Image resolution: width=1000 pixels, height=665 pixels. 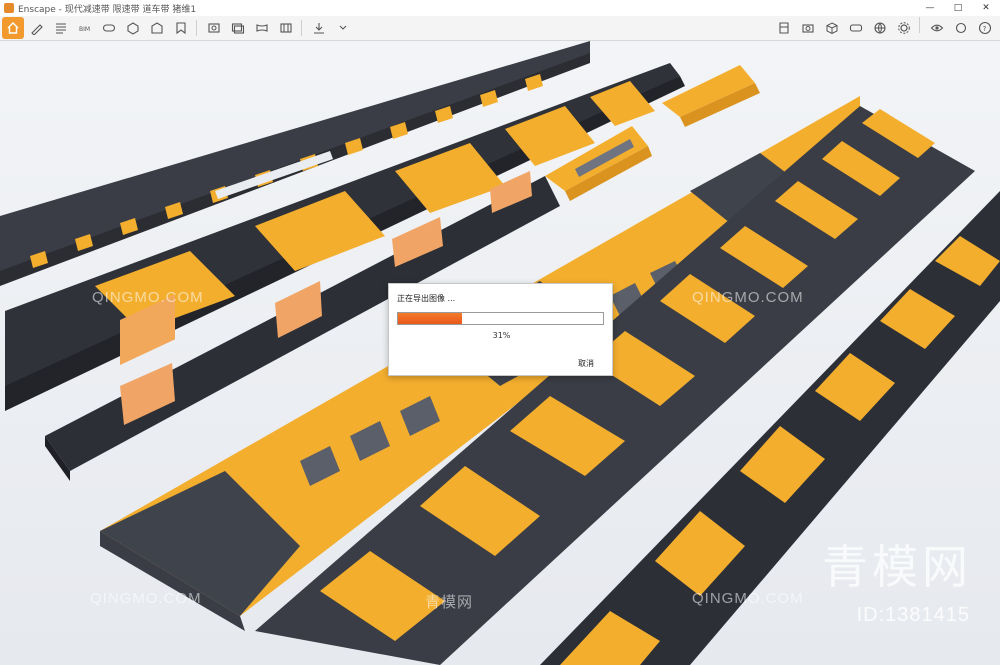 I want to click on vr-button, so click(x=856, y=28).